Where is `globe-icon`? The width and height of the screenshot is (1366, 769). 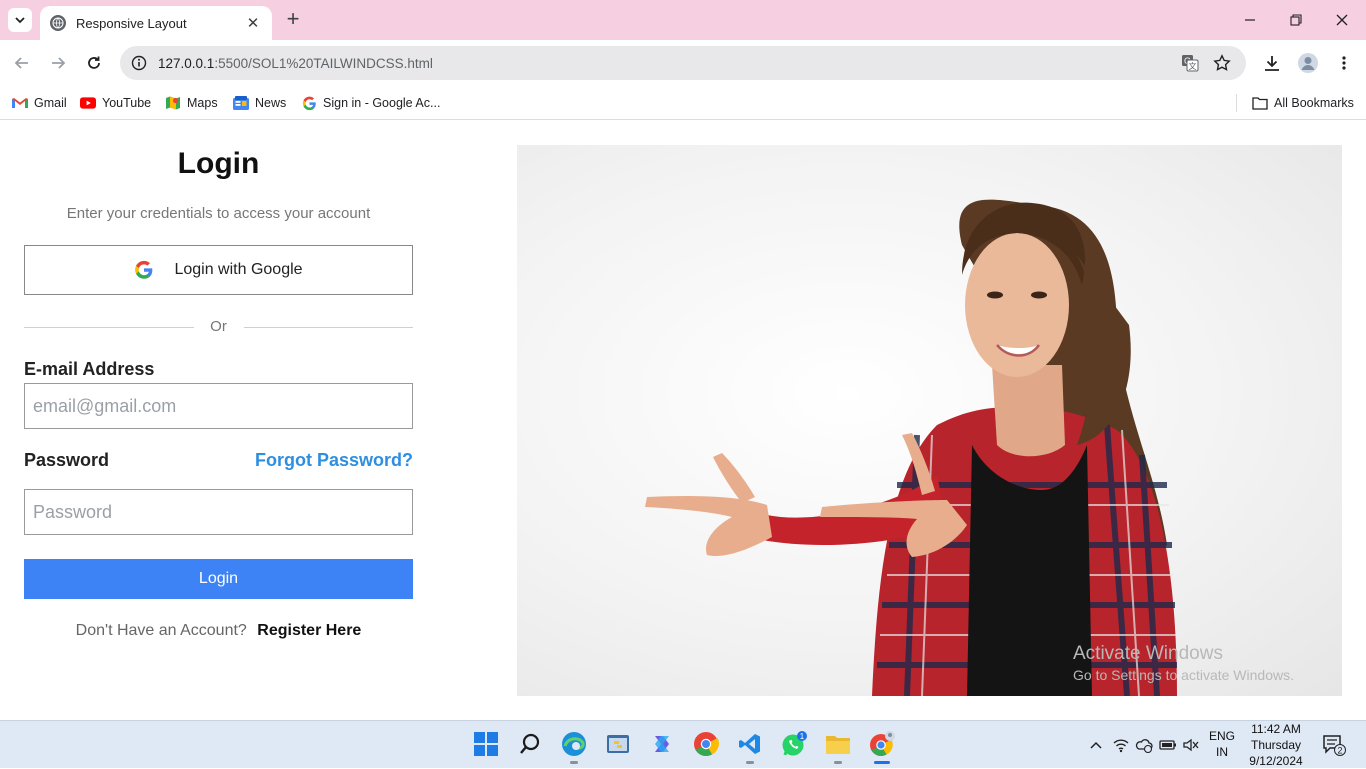
globe-icon is located at coordinates (58, 23).